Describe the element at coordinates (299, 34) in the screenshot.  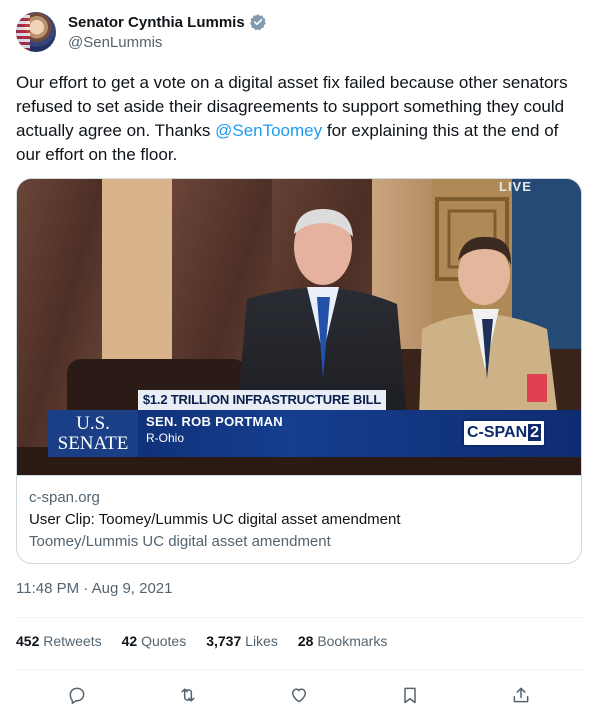
I see `tweet-header: Senator Cynthia Lummis @SenLummis` at that location.